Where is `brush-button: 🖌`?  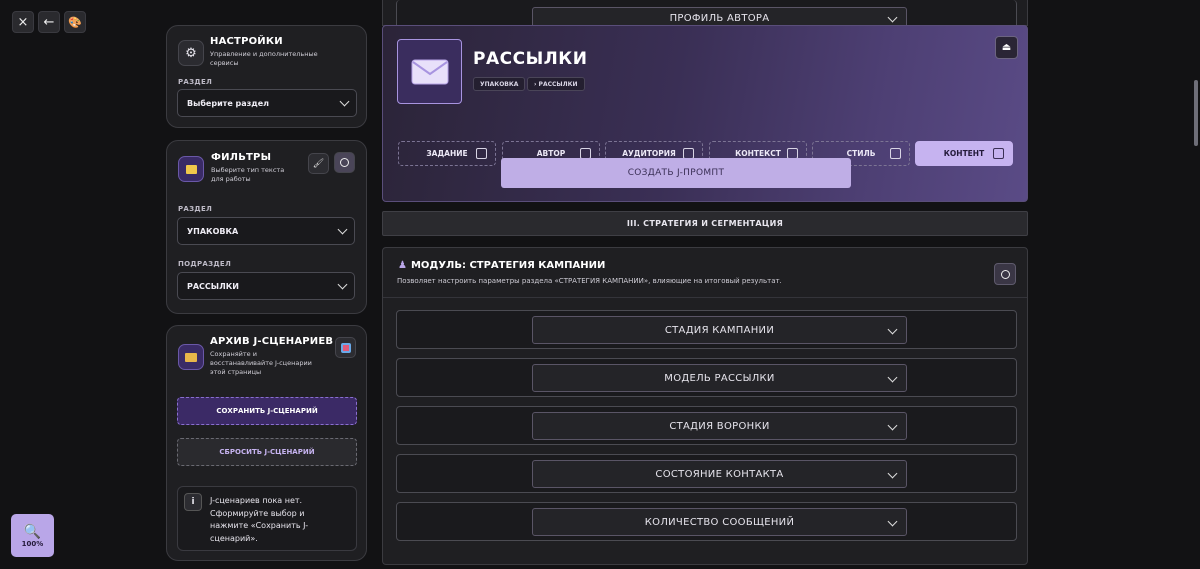
brush-button: 🖌 is located at coordinates (318, 163).